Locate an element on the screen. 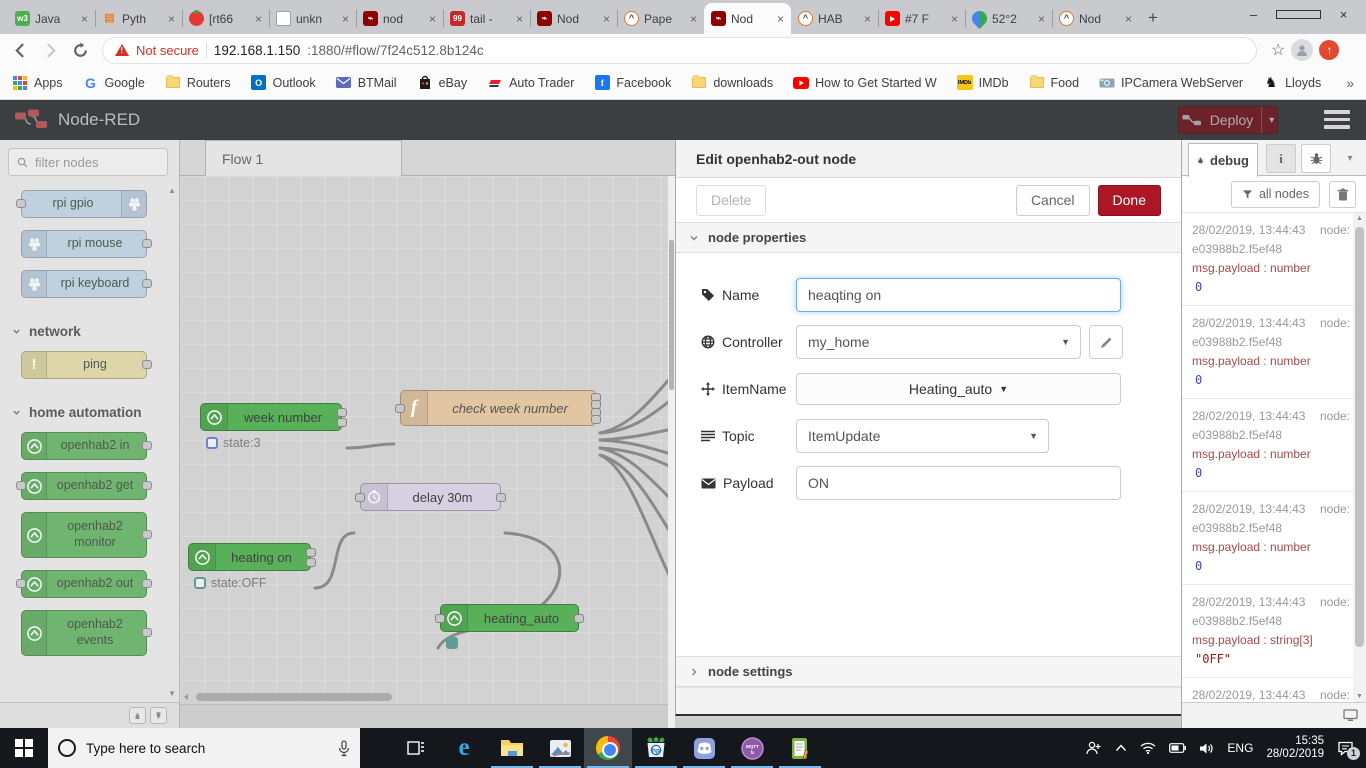  browser-update-icon: ↑ is located at coordinates (1329, 50).